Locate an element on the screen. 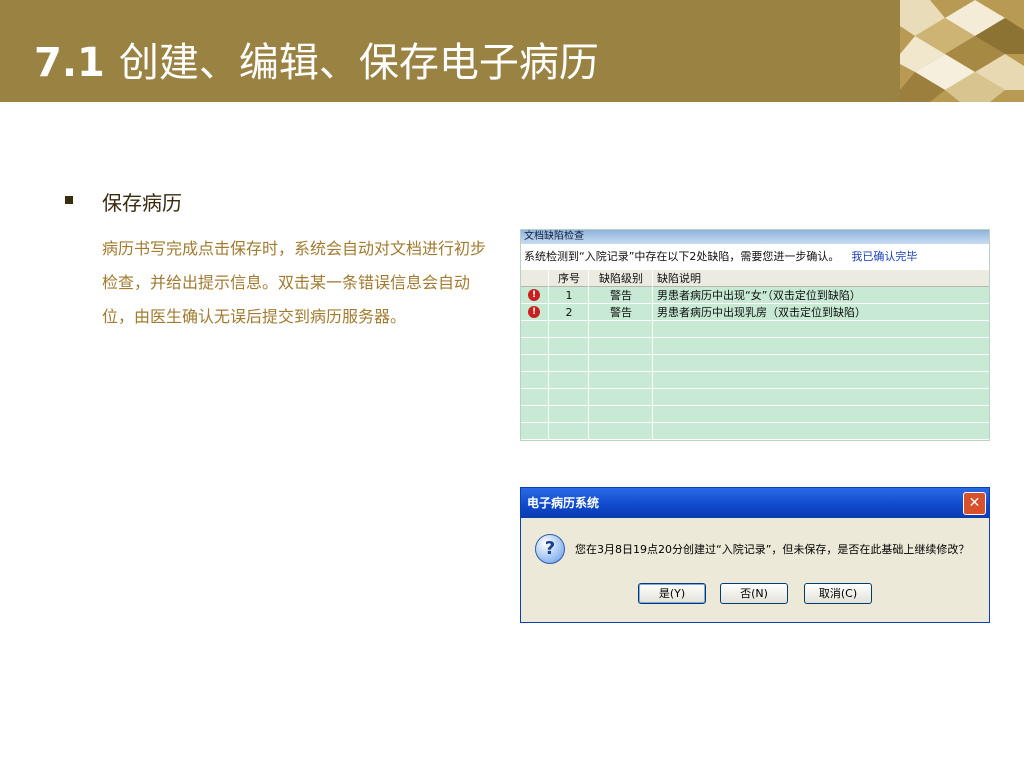  slide-header: 7.1 创建、编辑、保存电子病历 is located at coordinates (512, 51).